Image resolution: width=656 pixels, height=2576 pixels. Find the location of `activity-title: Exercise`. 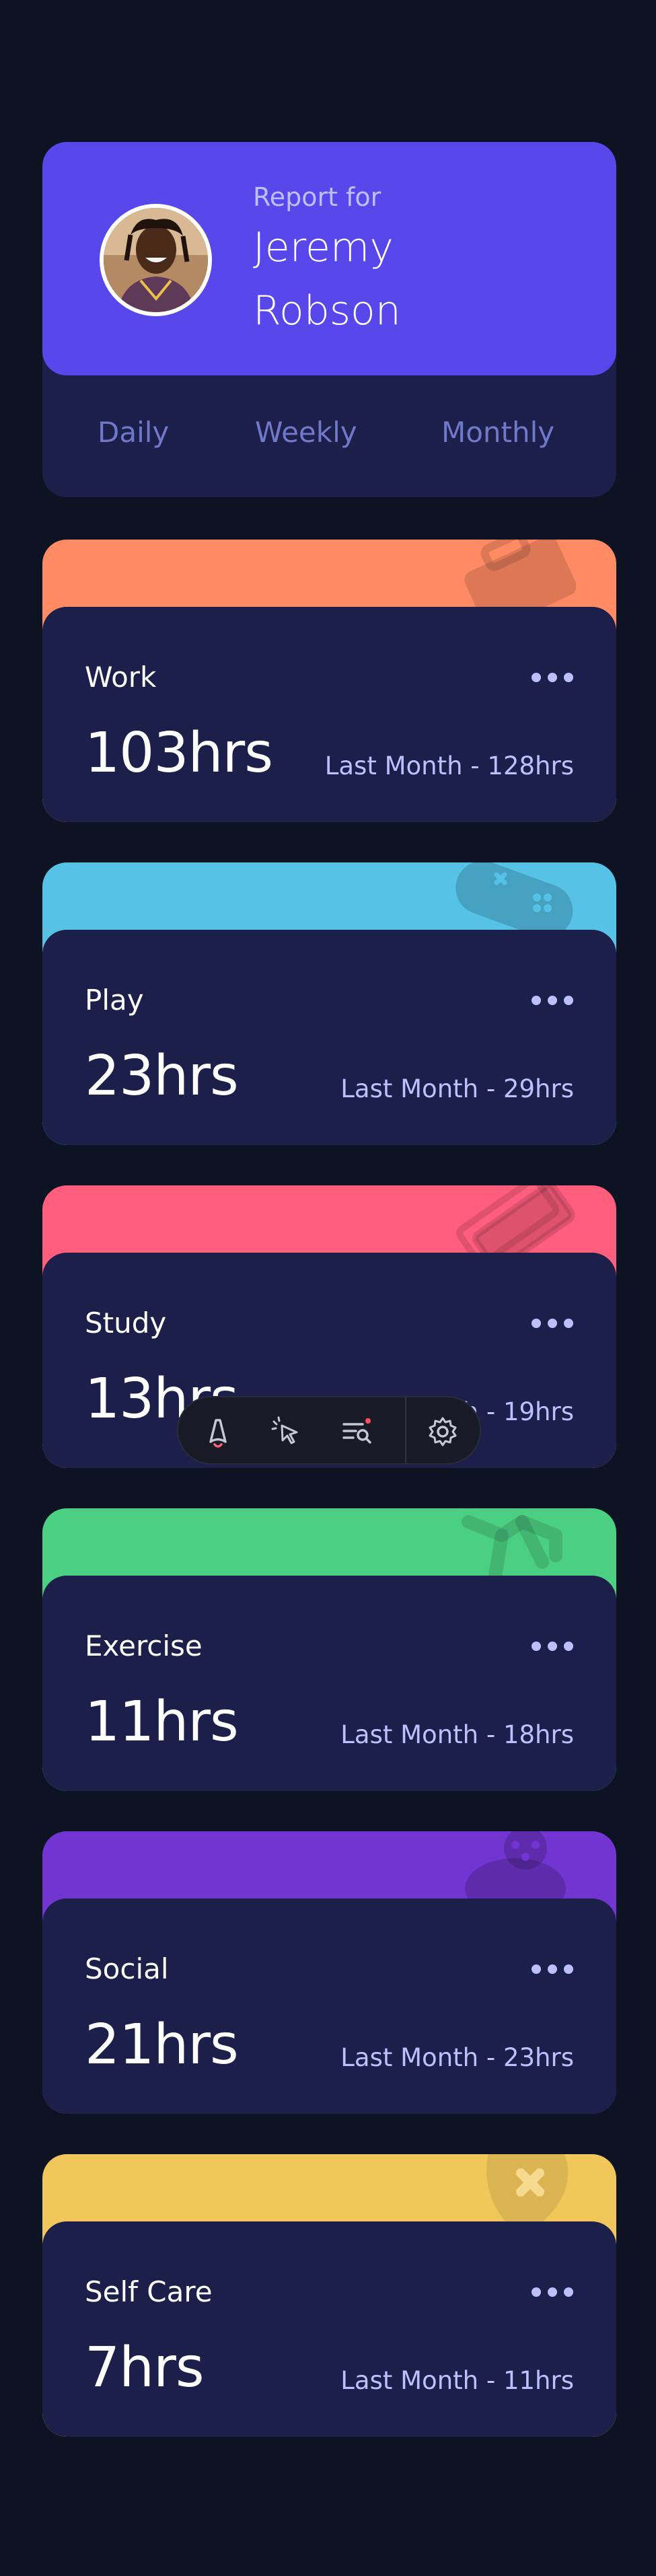

activity-title: Exercise is located at coordinates (144, 1645).